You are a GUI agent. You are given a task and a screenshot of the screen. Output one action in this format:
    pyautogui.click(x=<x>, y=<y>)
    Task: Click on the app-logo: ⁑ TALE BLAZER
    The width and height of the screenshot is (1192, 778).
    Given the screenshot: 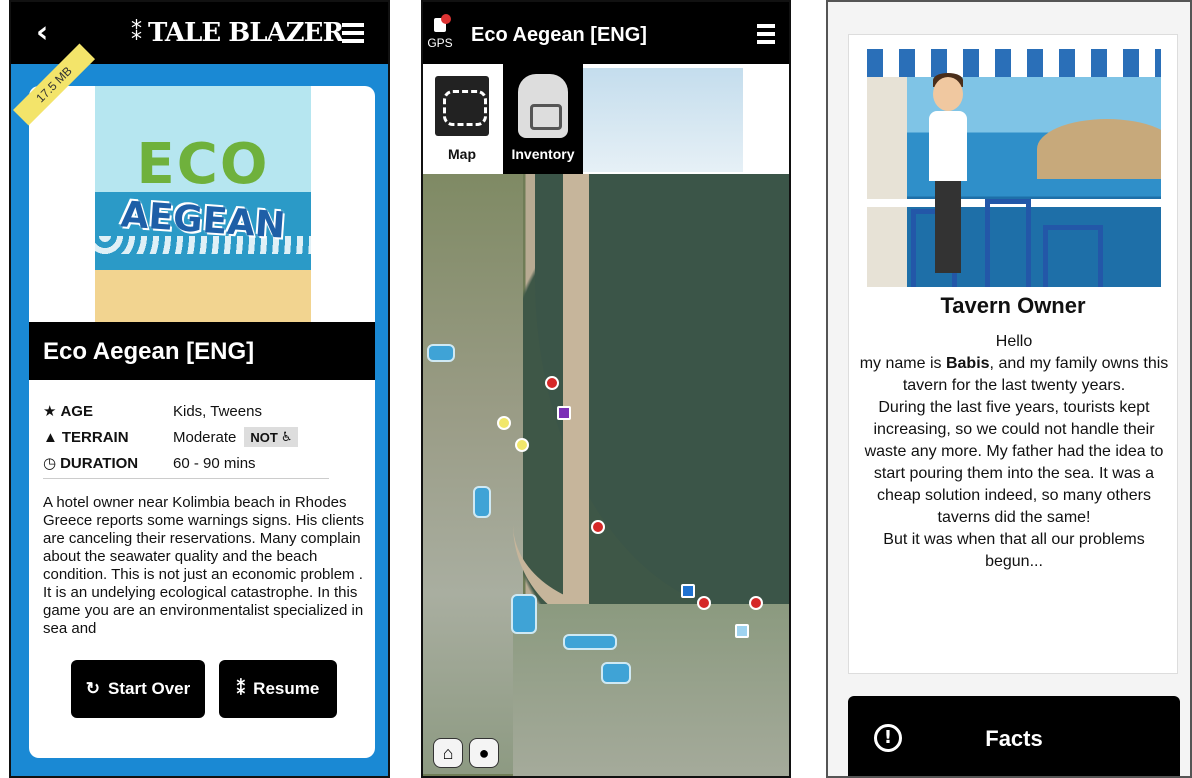 What is the action you would take?
    pyautogui.click(x=237, y=33)
    